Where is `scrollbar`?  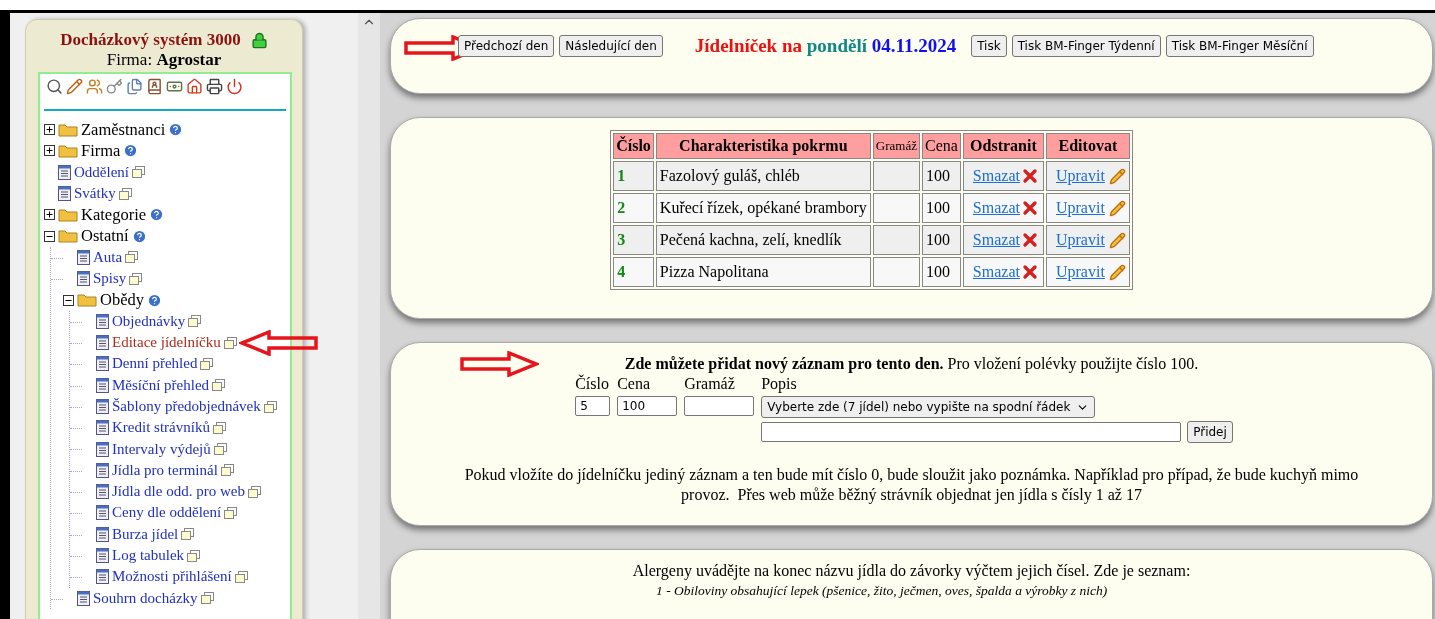 scrollbar is located at coordinates (369, 316).